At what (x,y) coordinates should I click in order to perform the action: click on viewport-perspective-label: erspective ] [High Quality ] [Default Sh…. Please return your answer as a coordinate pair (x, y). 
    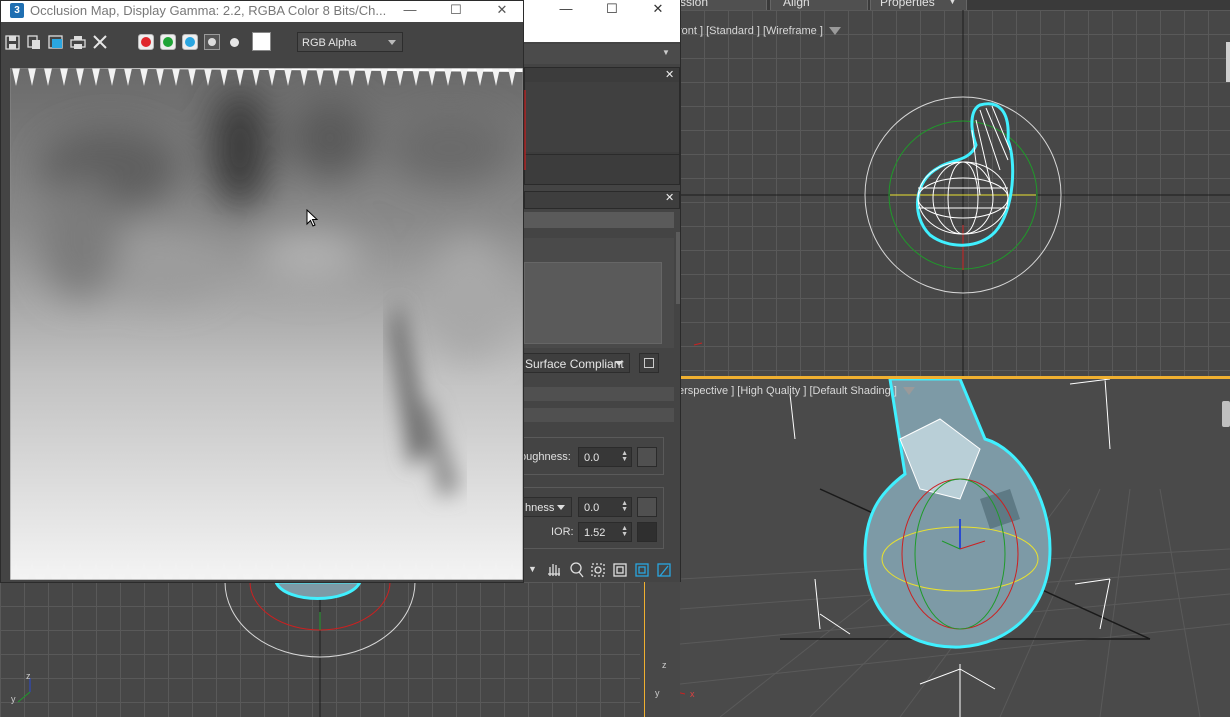
    Looking at the image, I should click on (797, 391).